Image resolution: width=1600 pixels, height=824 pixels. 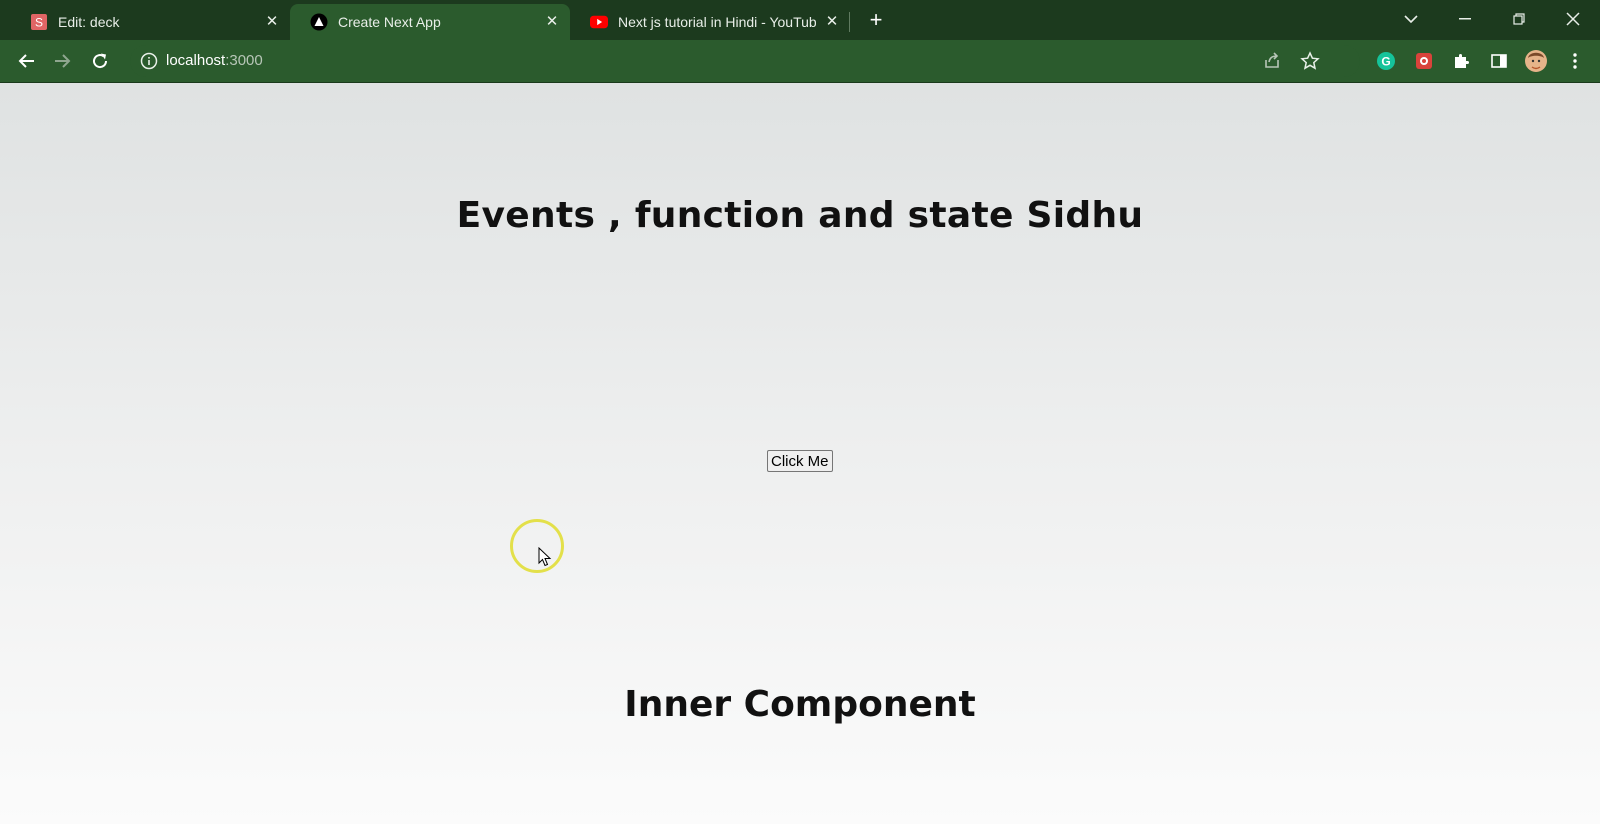 I want to click on tab-youtube: Next js tutorial in Hindi - YouTube ✕, so click(x=710, y=22).